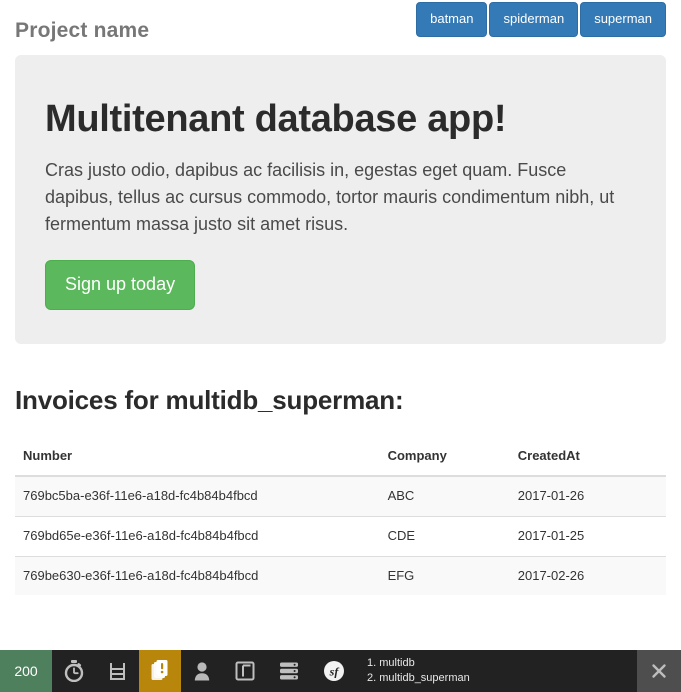 This screenshot has width=681, height=692. What do you see at coordinates (340, 26) in the screenshot?
I see `masthead: Project name batman spiderman superman` at bounding box center [340, 26].